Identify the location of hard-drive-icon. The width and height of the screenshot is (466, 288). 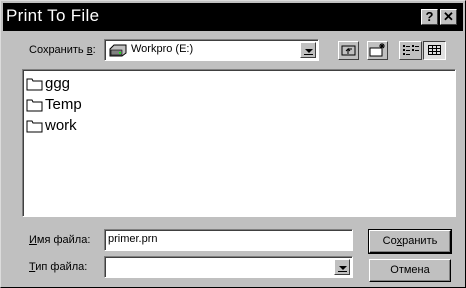
(118, 51).